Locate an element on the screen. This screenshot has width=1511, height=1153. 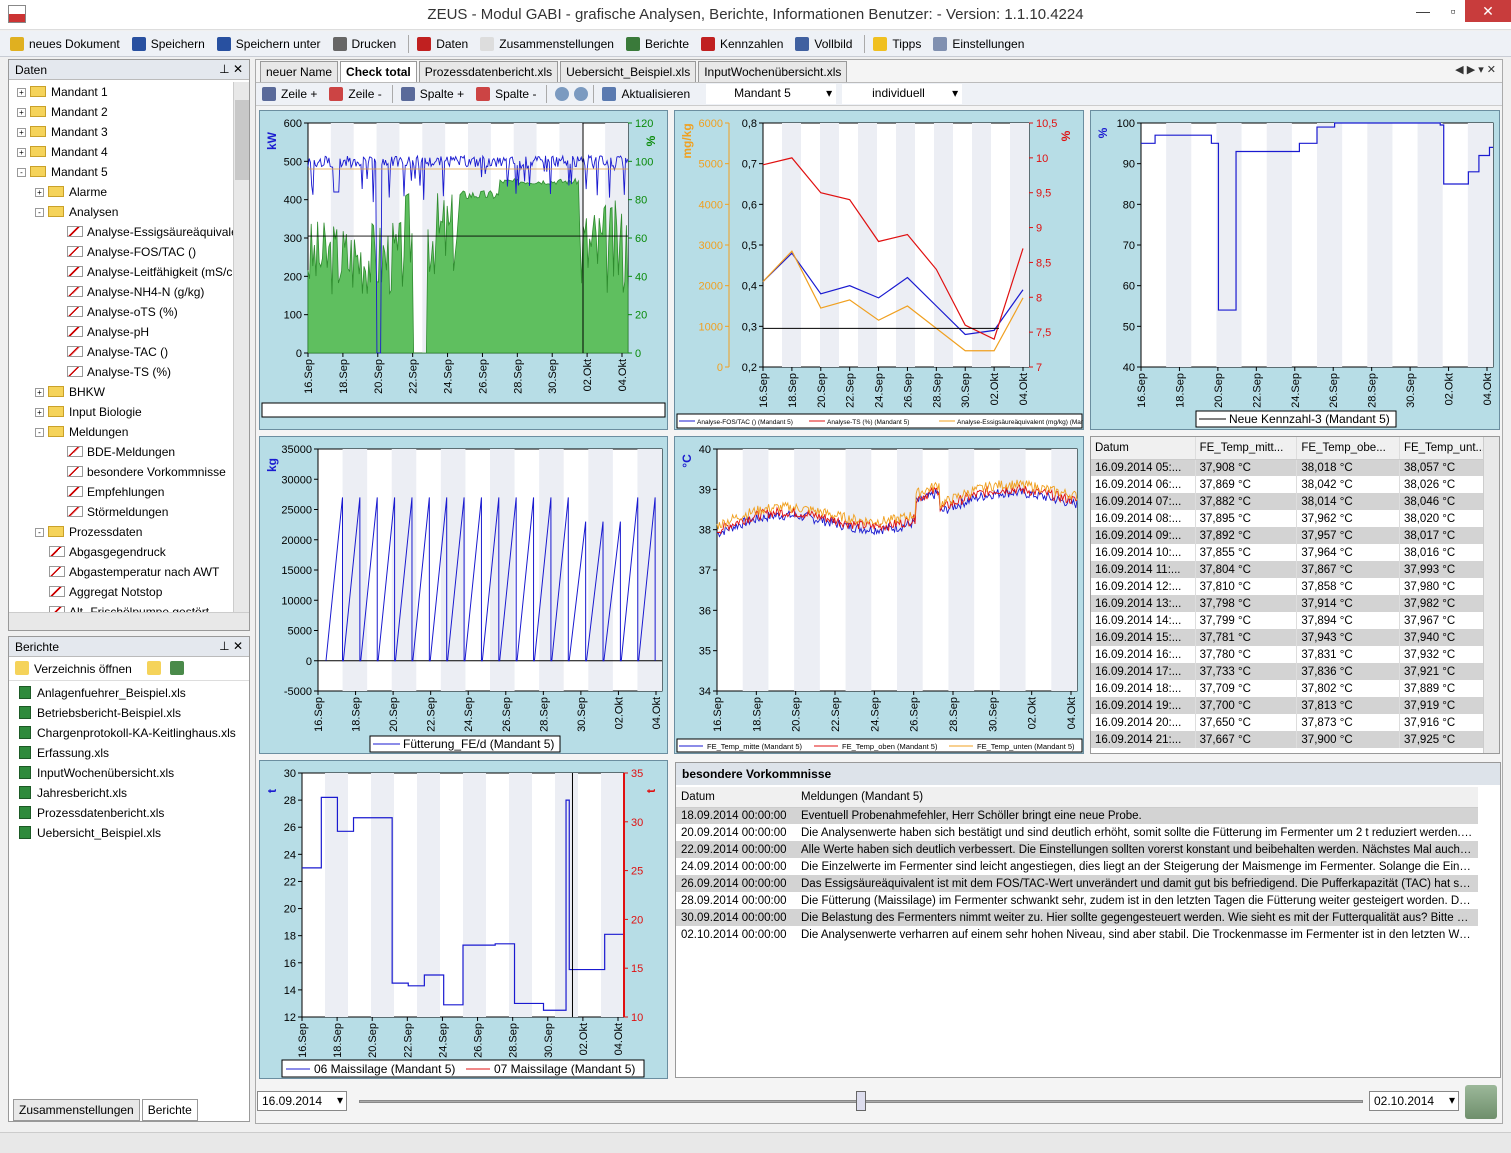
remove-column-button: Spalte - is located at coordinates (515, 94).